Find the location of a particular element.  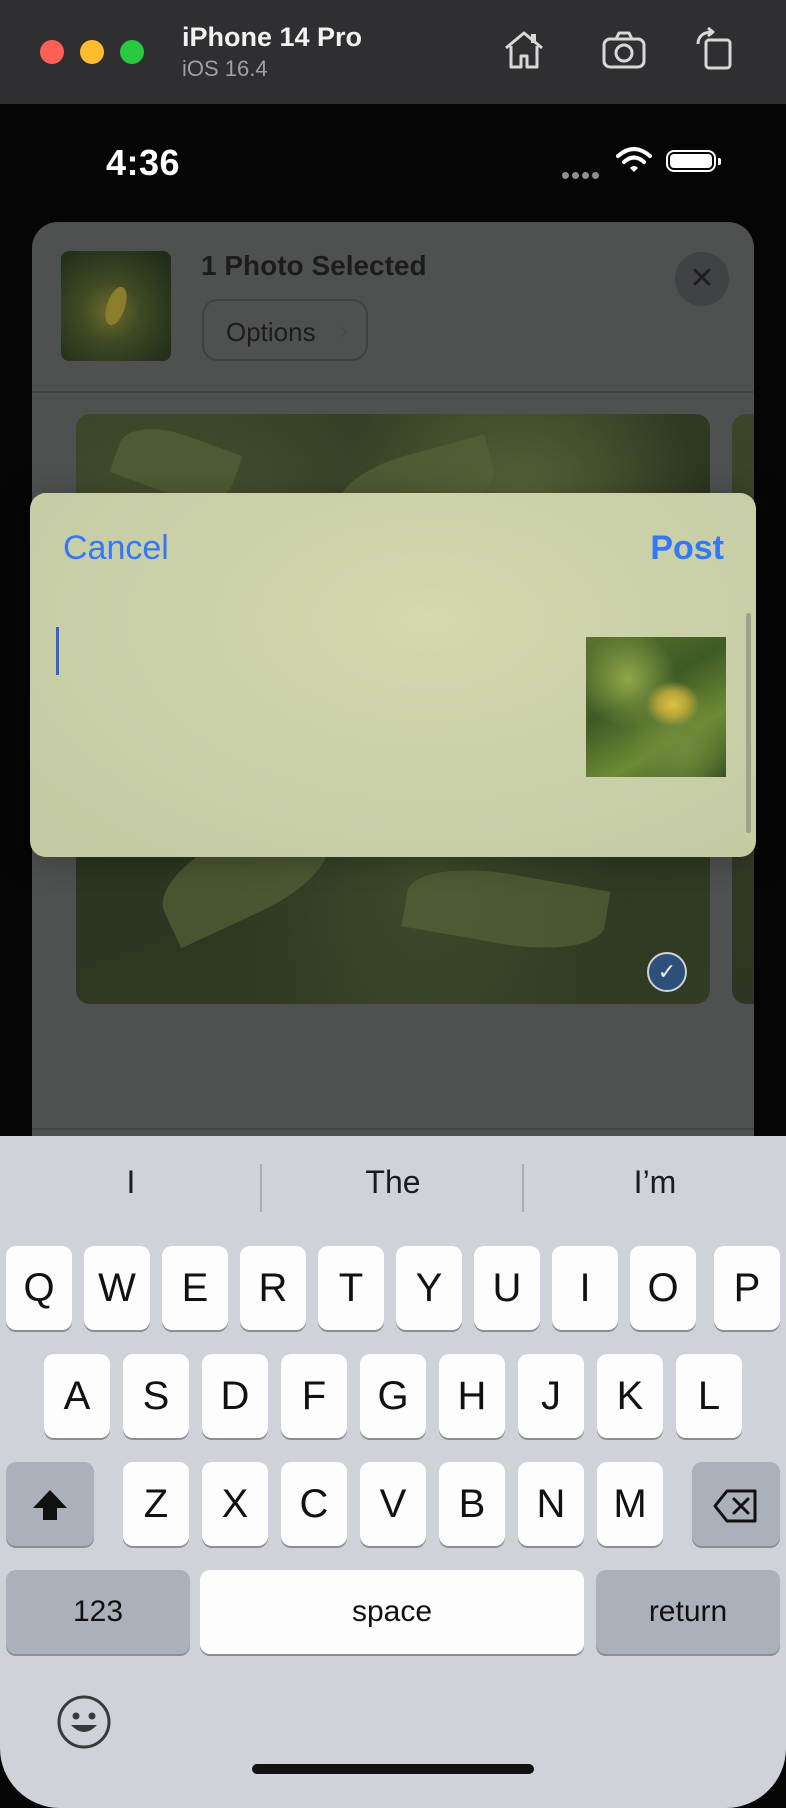

device-name: iPhone 14 Pro is located at coordinates (272, 37).